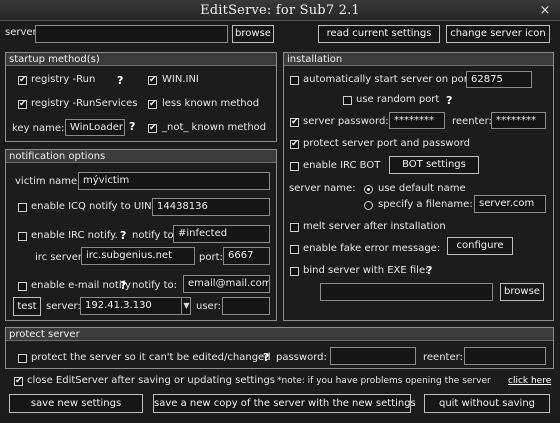  What do you see at coordinates (81, 285) in the screenshot?
I see `email-notify-label: enable e-mail notify` at bounding box center [81, 285].